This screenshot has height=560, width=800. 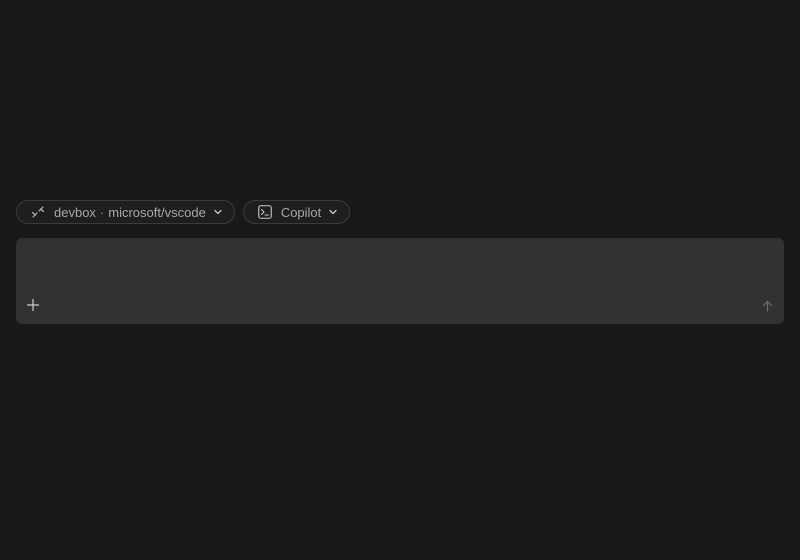 I want to click on plus-icon, so click(x=33, y=305).